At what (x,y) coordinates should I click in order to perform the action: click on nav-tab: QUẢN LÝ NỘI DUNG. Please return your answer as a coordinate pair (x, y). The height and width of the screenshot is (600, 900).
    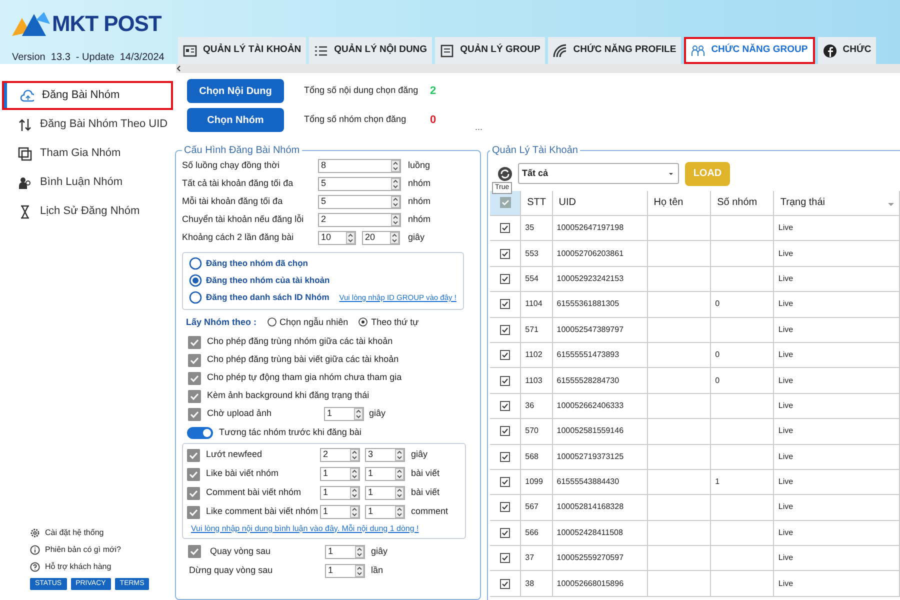
    Looking at the image, I should click on (370, 50).